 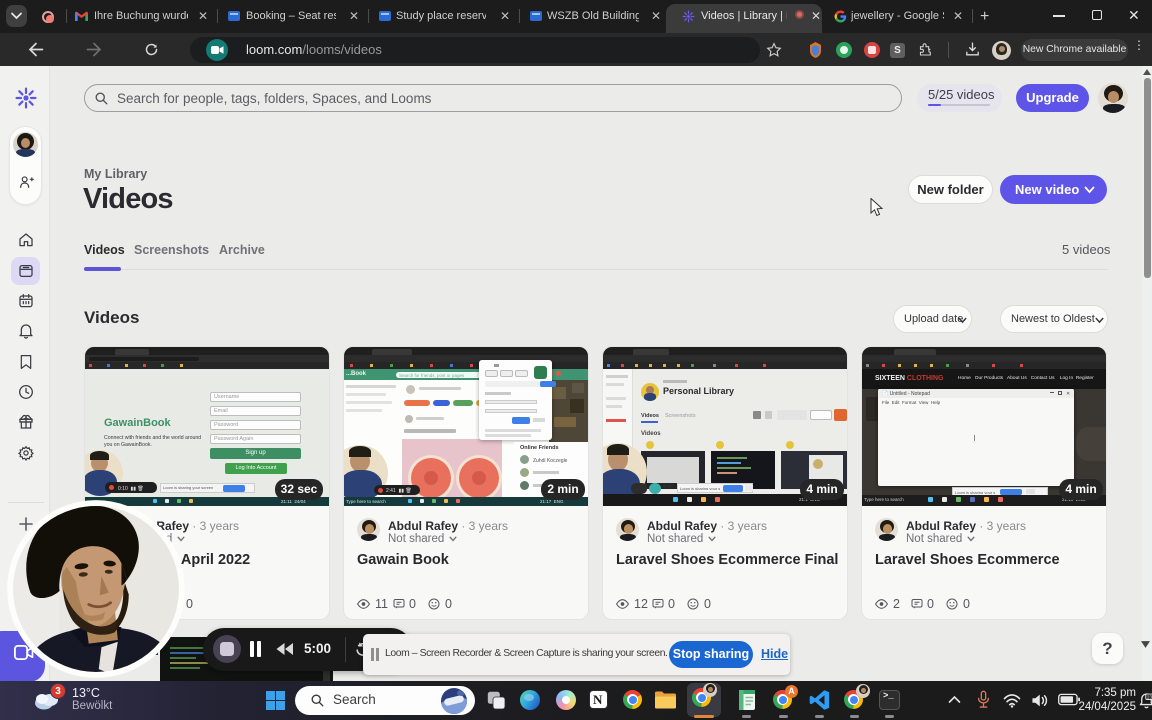 I want to click on svg-text: 23, so click(x=1149, y=698).